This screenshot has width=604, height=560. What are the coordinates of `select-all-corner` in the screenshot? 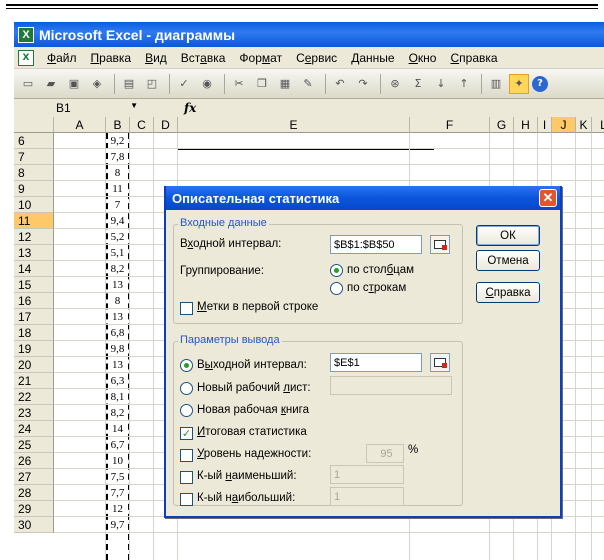 It's located at (34, 125).